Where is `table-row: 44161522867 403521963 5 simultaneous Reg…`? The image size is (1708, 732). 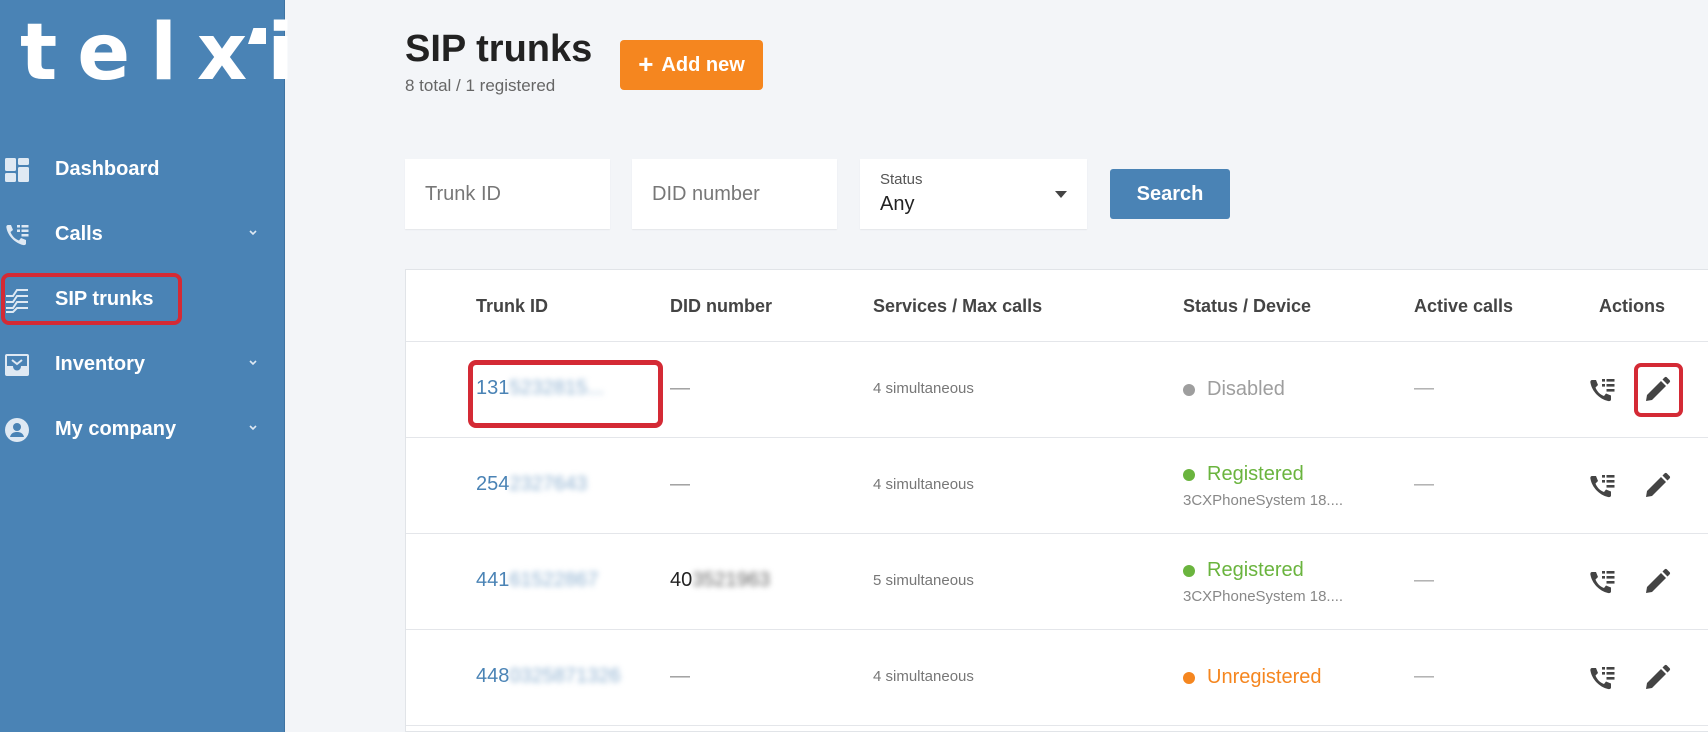 table-row: 44161522867 403521963 5 simultaneous Reg… is located at coordinates (1057, 581).